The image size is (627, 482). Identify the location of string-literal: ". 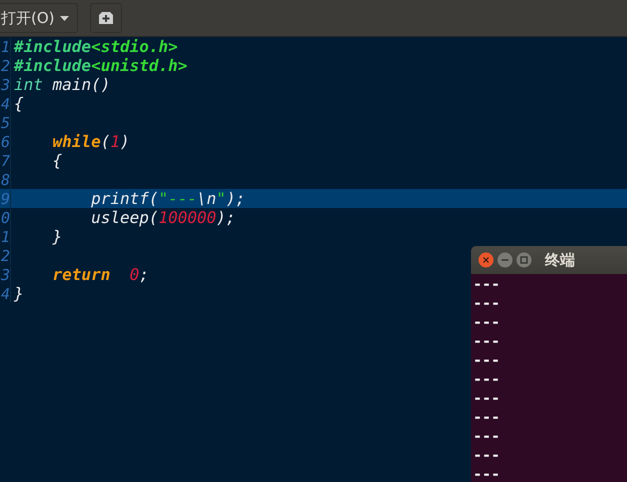
(221, 198).